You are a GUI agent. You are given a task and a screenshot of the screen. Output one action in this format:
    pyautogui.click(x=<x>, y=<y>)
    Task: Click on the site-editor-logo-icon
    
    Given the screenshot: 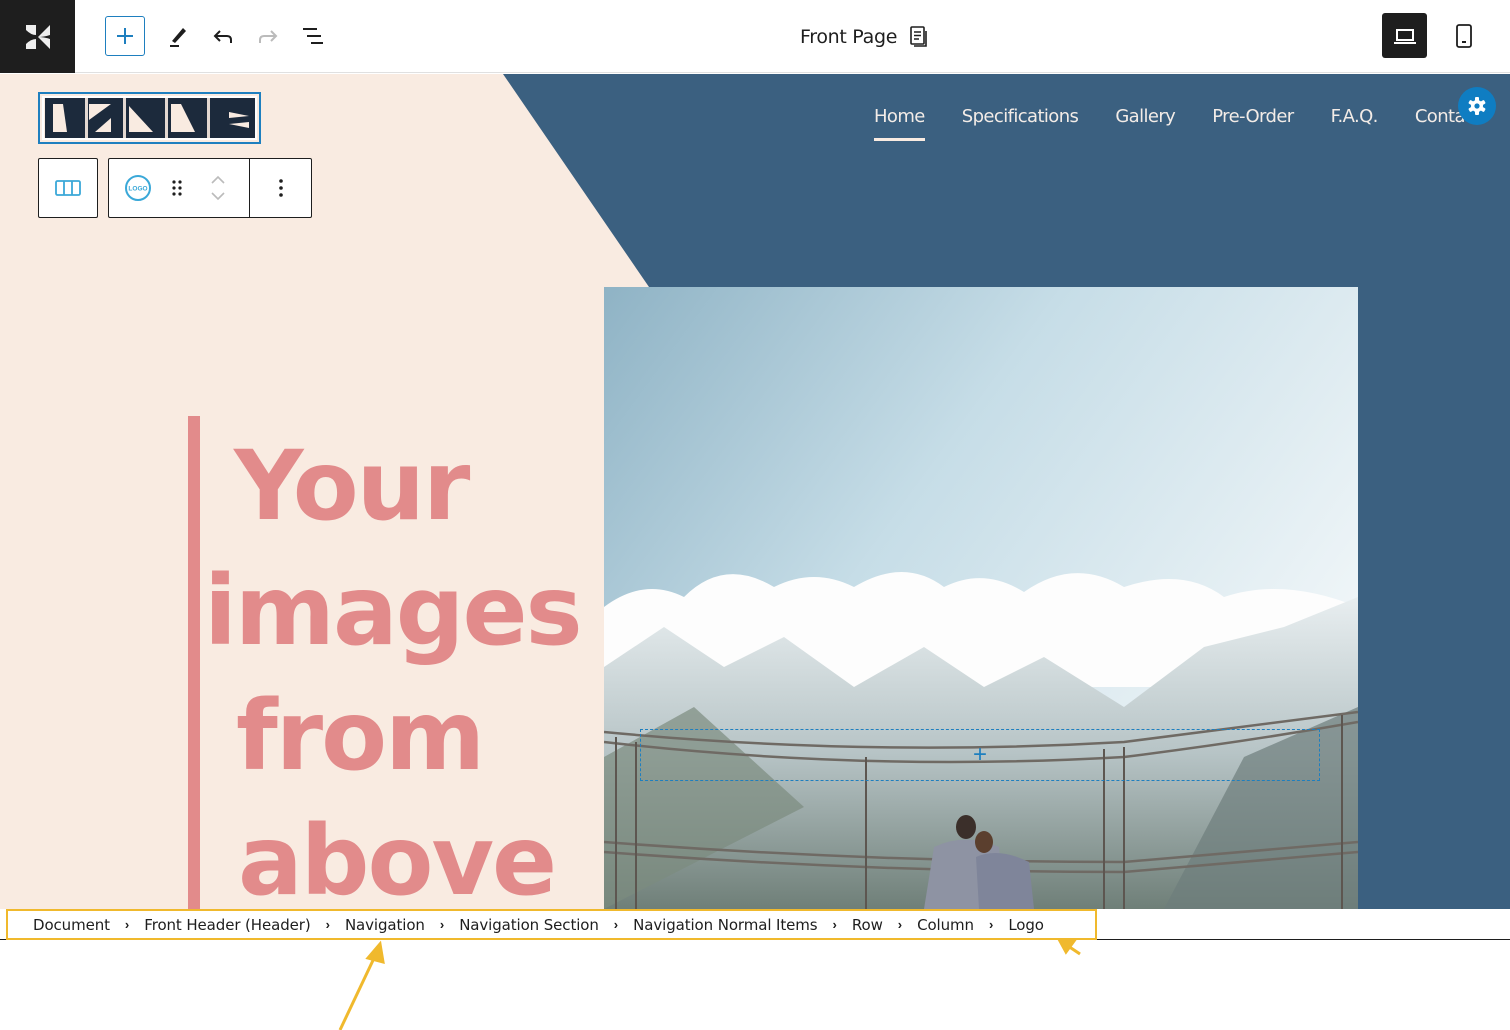 What is the action you would take?
    pyautogui.click(x=37, y=36)
    